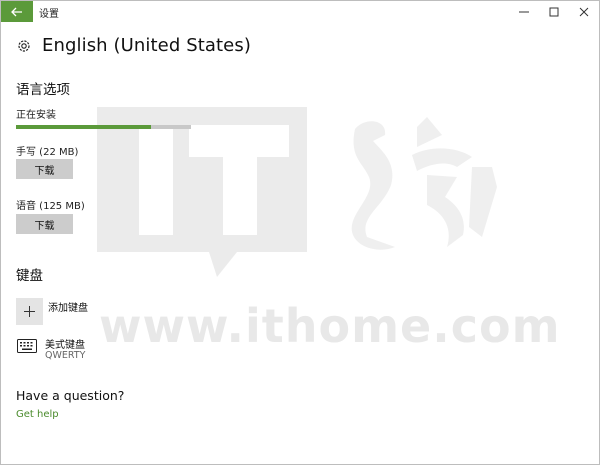 This screenshot has width=600, height=465. What do you see at coordinates (27, 346) in the screenshot?
I see `keyboard-icon` at bounding box center [27, 346].